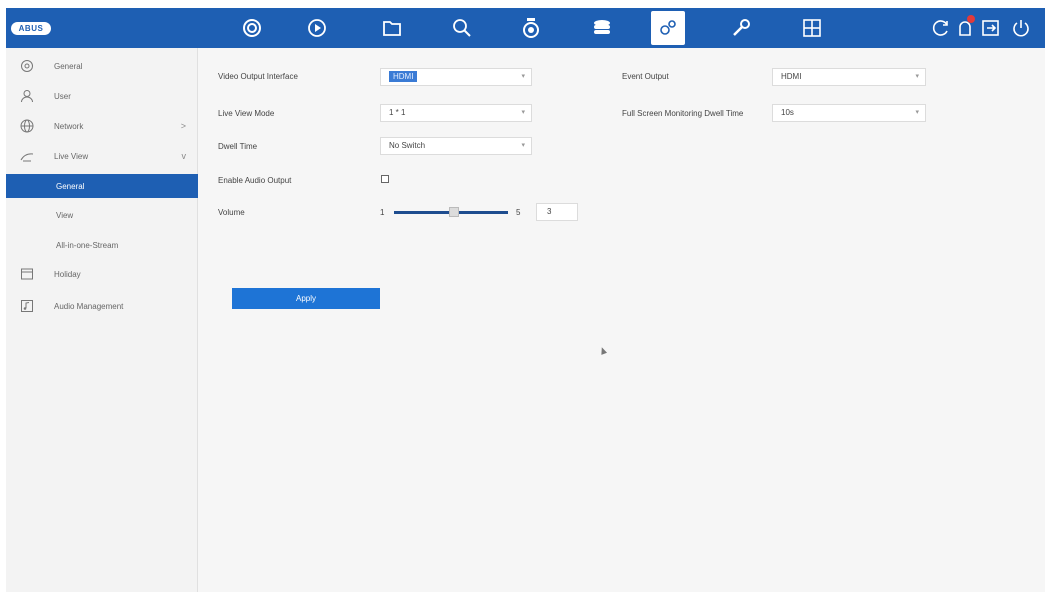  What do you see at coordinates (67, 274) in the screenshot?
I see `sidebar-item-label: Holiday` at bounding box center [67, 274].